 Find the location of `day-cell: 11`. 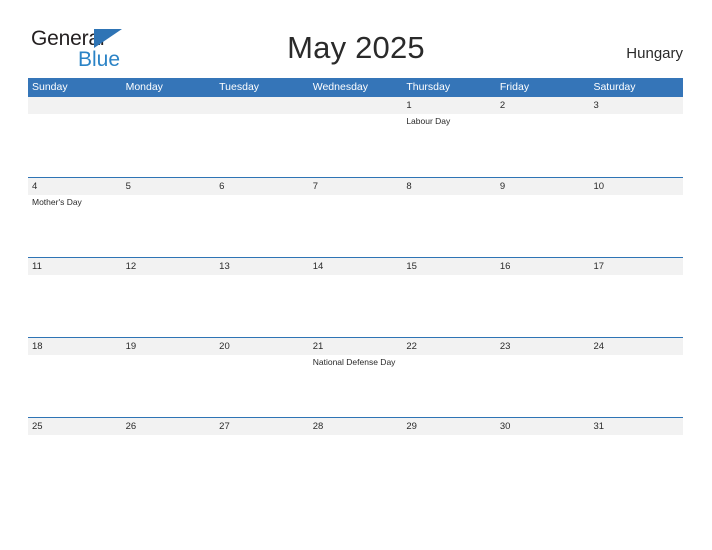

day-cell: 11 is located at coordinates (75, 297).